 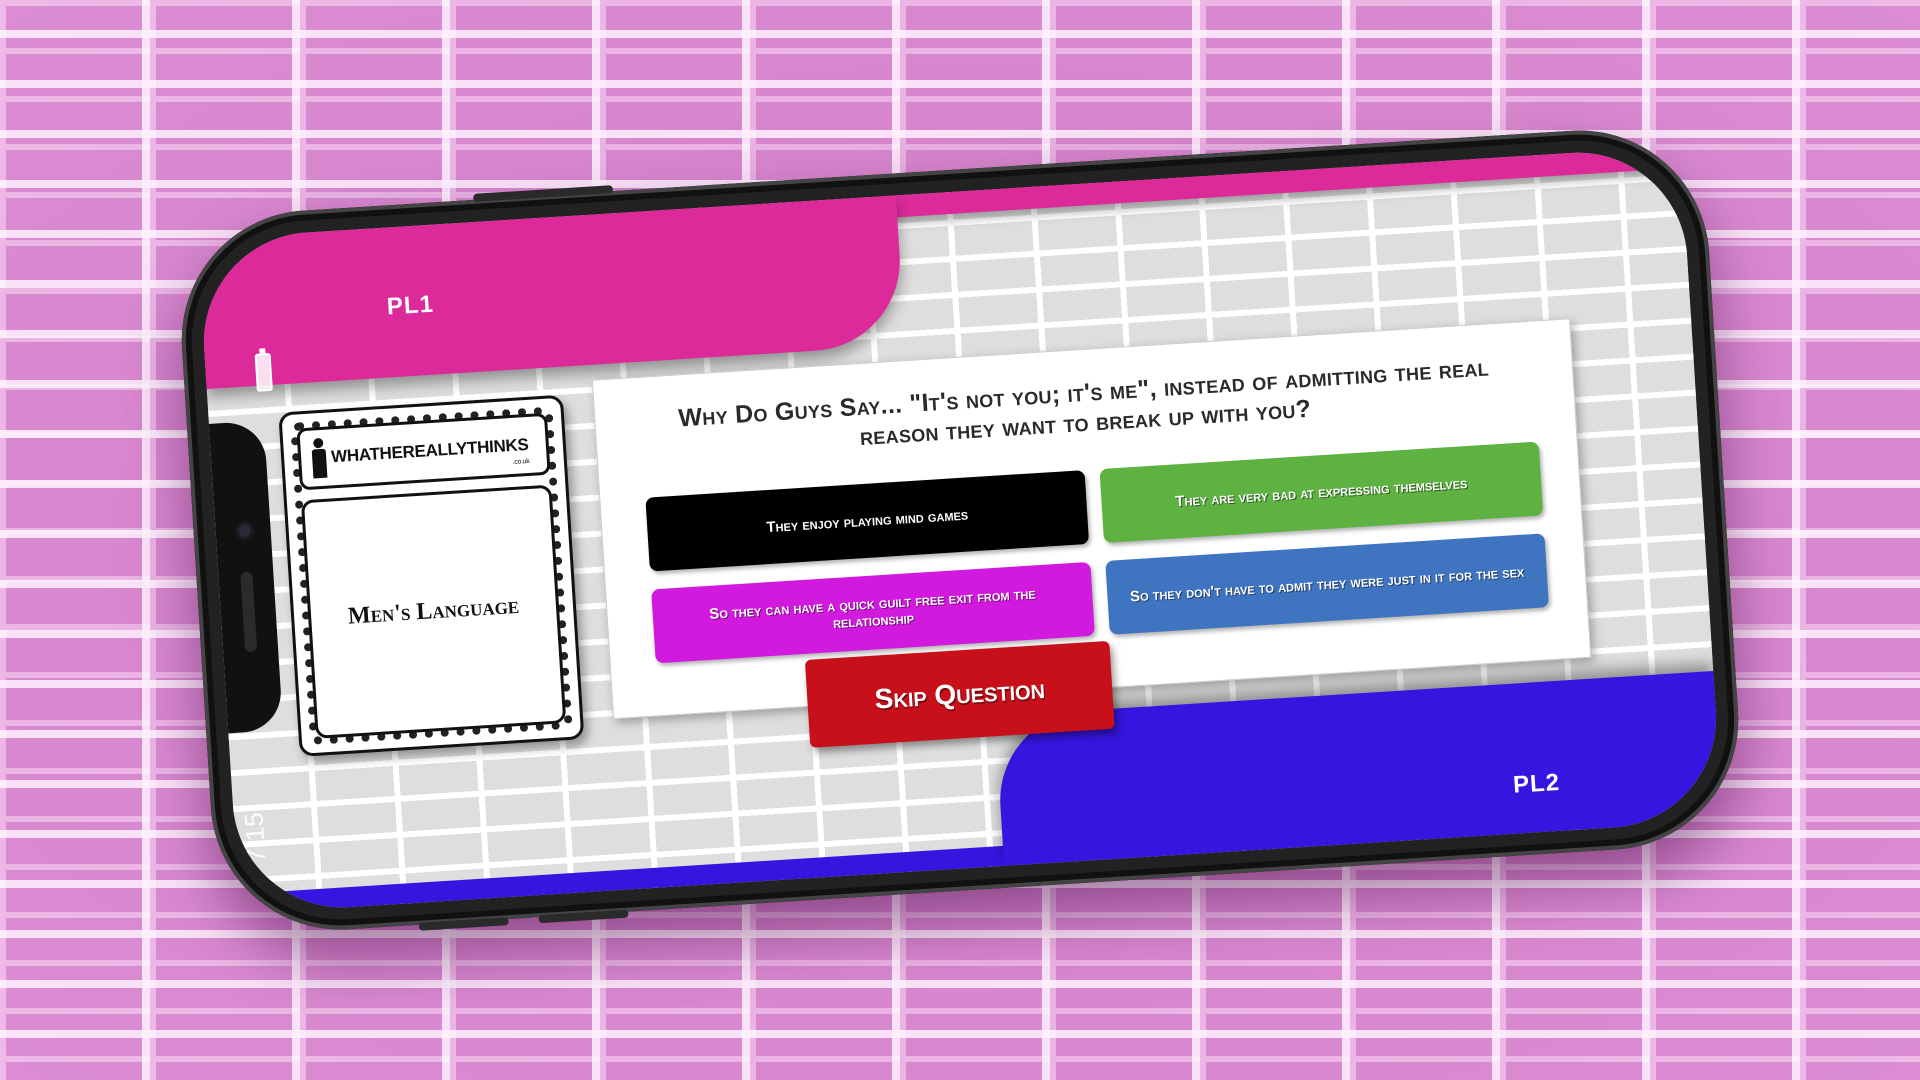 I want to click on brand-domain: .co.uk, so click(x=521, y=461).